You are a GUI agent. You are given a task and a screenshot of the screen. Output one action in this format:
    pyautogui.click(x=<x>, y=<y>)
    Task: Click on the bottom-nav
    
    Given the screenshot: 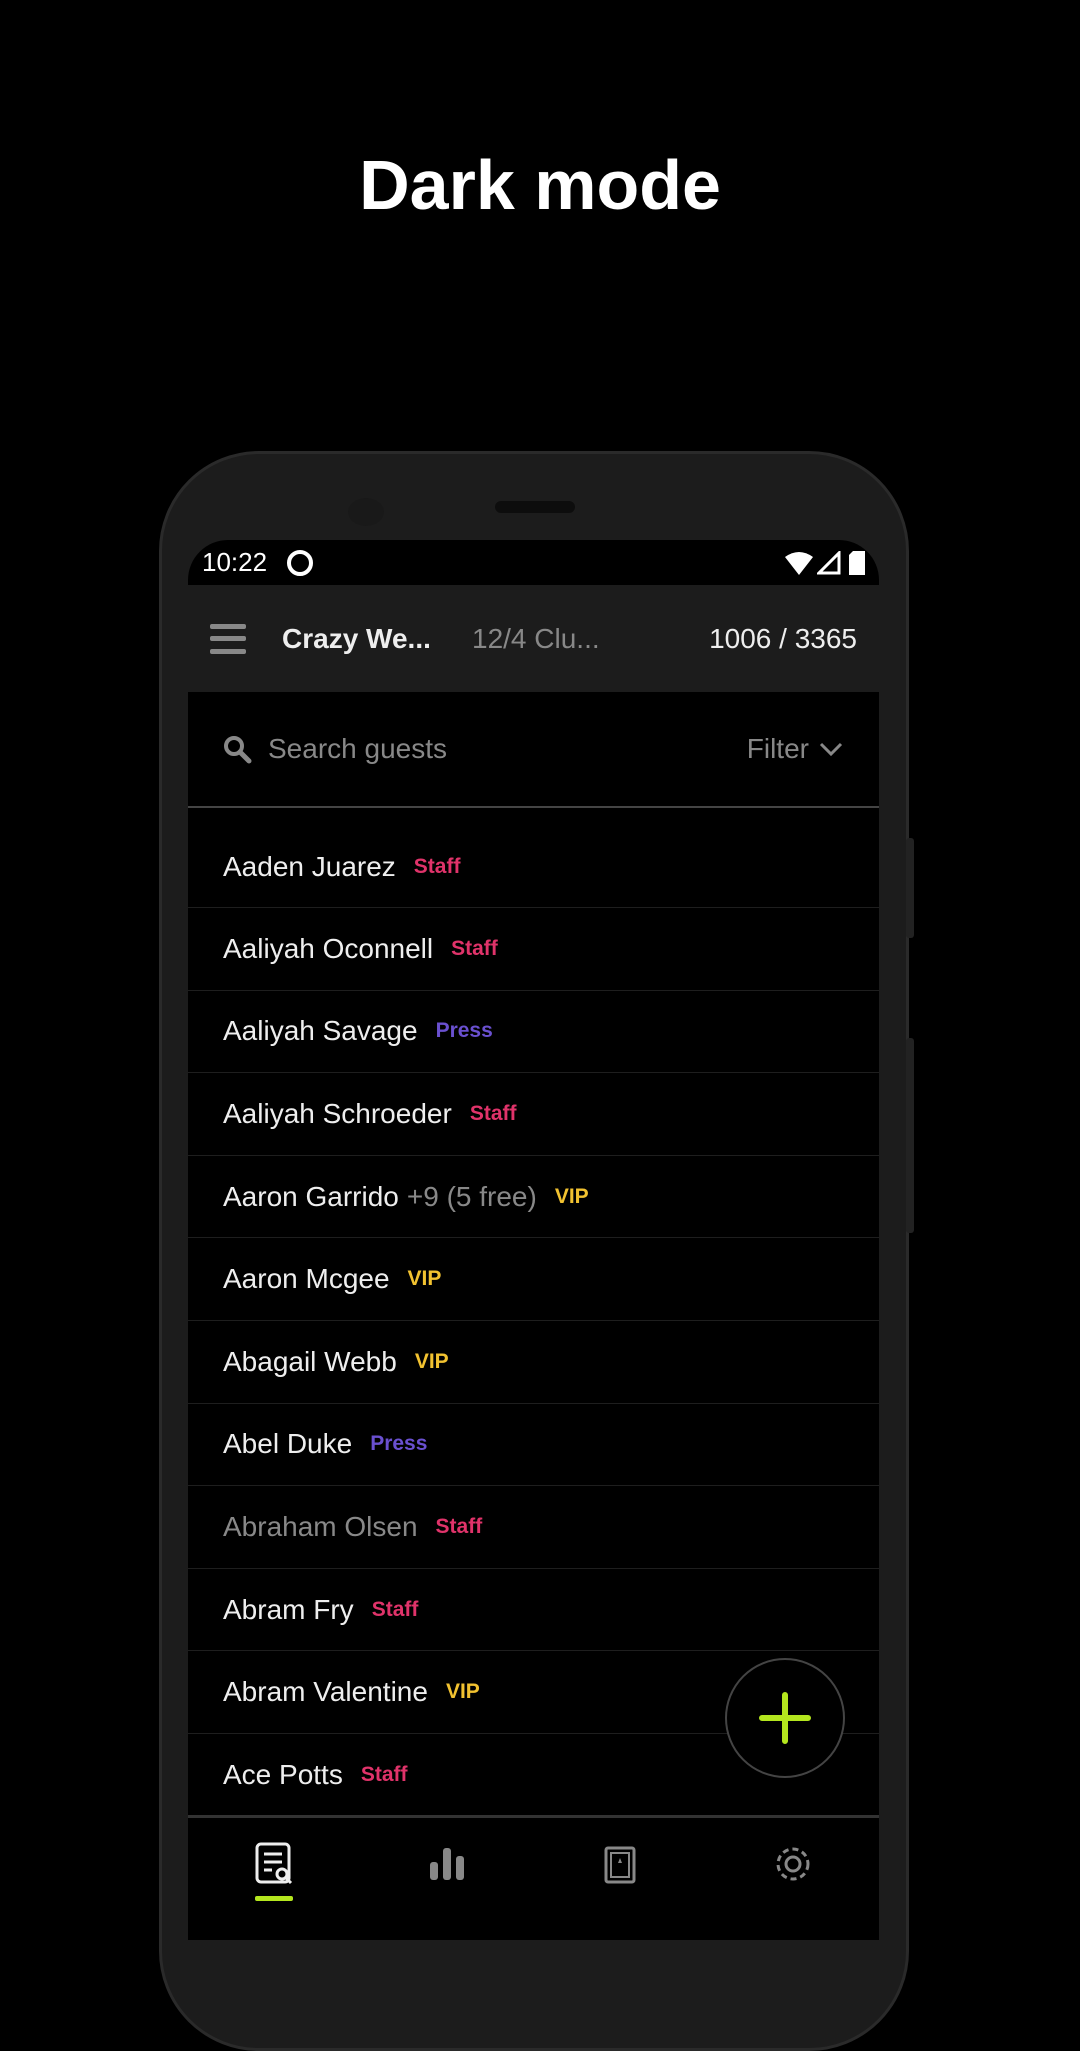 What is the action you would take?
    pyautogui.click(x=533, y=1877)
    